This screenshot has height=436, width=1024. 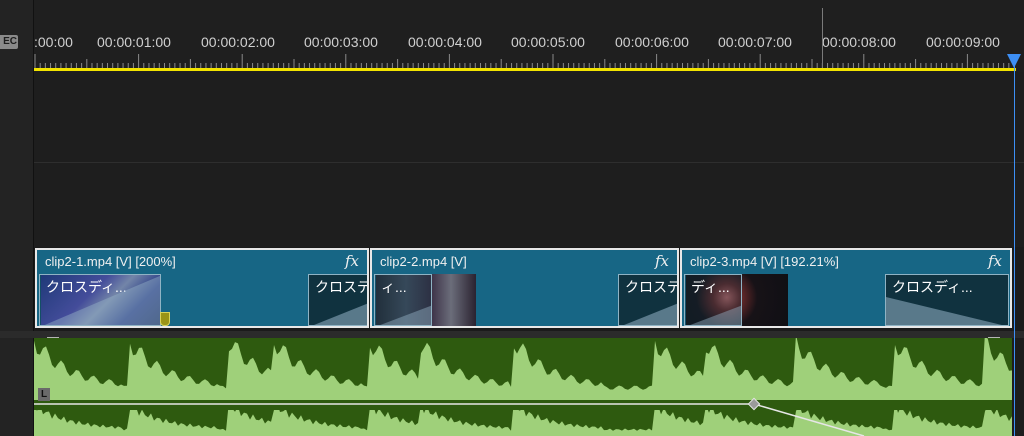 I want to click on video-audio-divider, so click(x=512, y=334).